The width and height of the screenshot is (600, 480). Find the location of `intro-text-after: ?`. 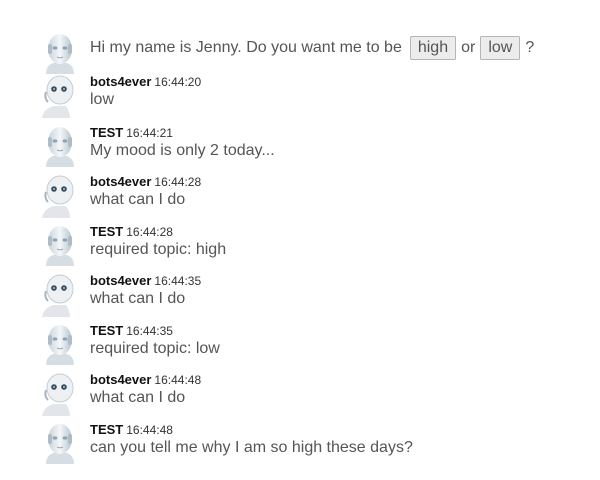

intro-text-after: ? is located at coordinates (530, 47).